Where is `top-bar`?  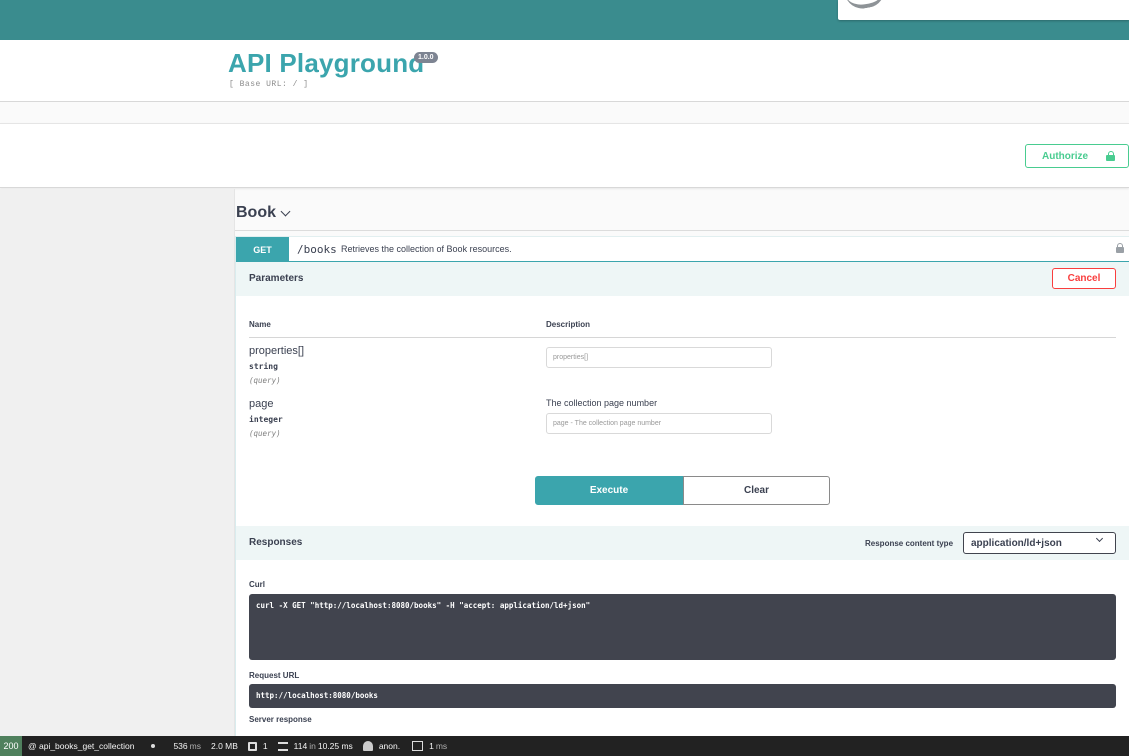
top-bar is located at coordinates (564, 20).